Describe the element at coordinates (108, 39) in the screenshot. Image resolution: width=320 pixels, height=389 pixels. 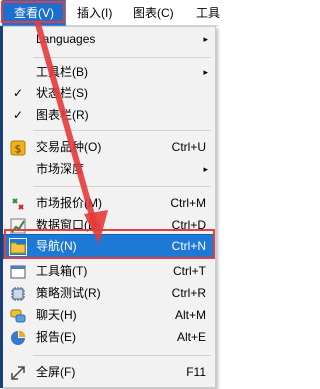
I see `menu-item-languages: Languages ▸` at that location.